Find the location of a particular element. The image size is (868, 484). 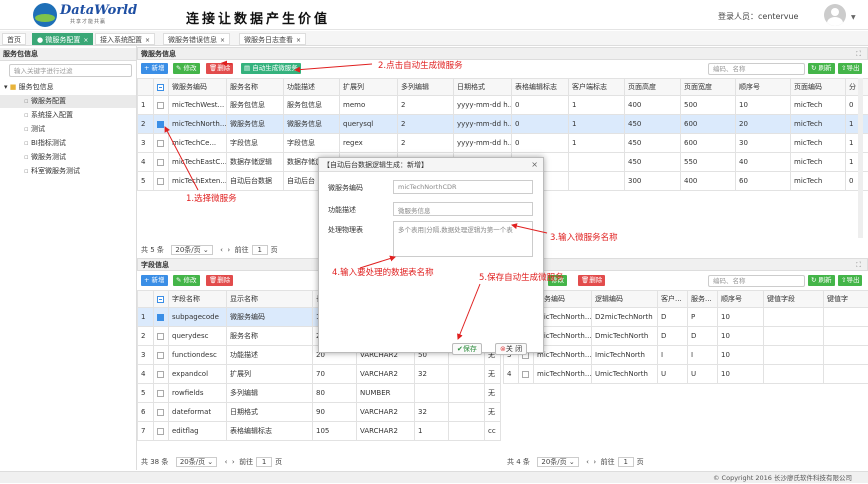

arrow-to-delete-button is located at coordinates (227, 63).